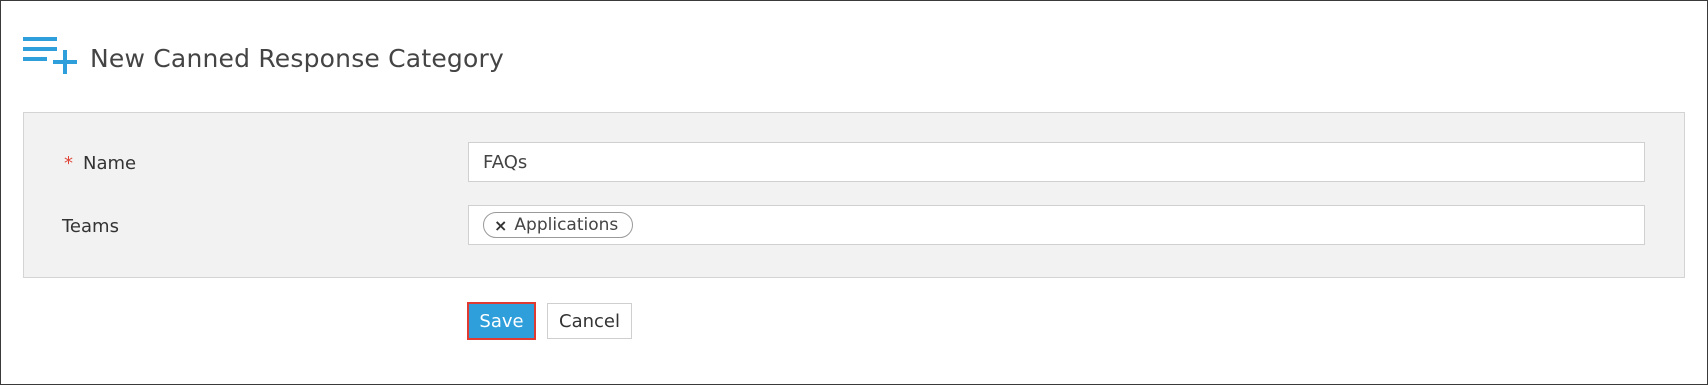 This screenshot has height=385, width=1708. I want to click on name-input, so click(1056, 162).